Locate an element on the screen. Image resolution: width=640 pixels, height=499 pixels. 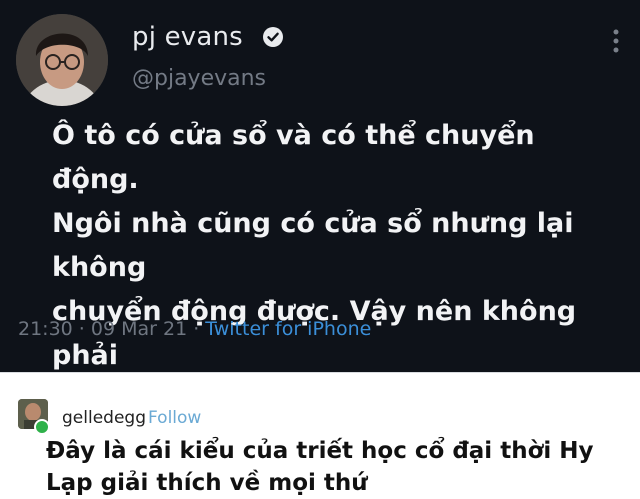
online-badge-icon is located at coordinates (42, 427).